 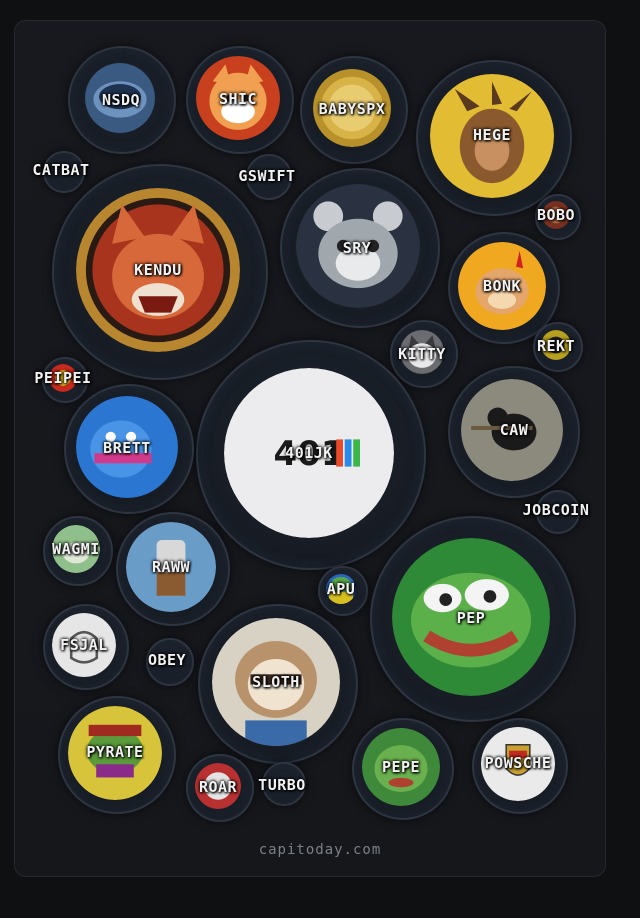 What do you see at coordinates (218, 786) in the screenshot?
I see `roar-logo` at bounding box center [218, 786].